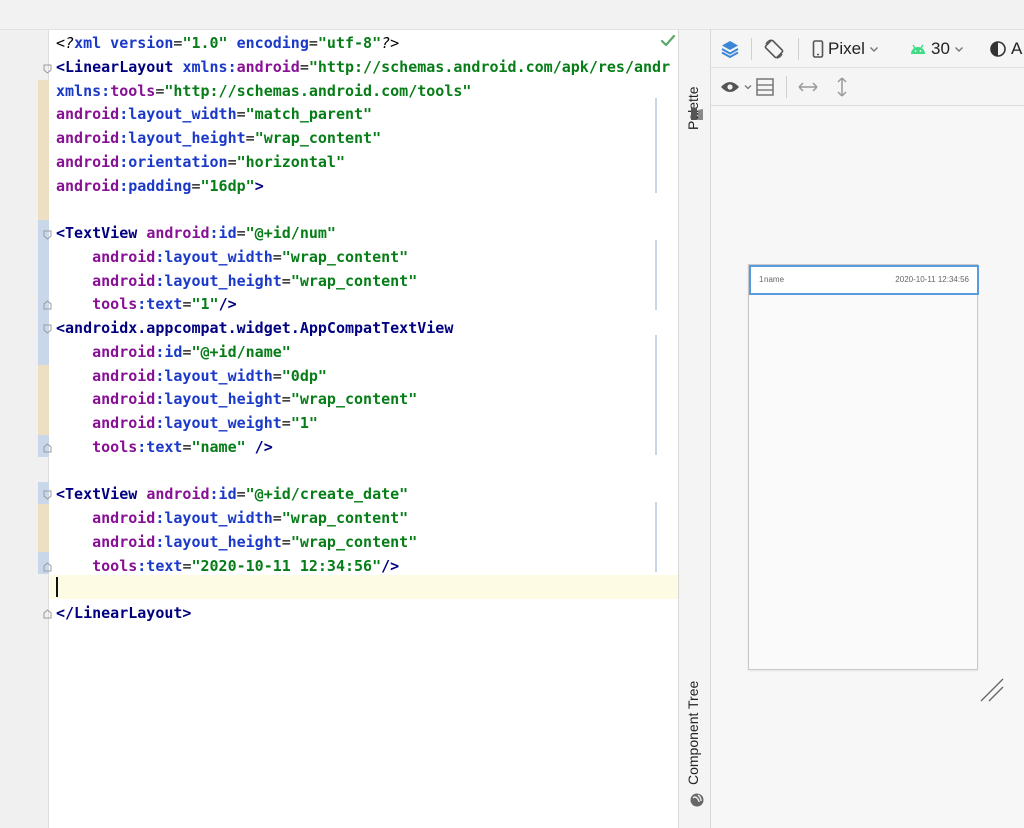 This screenshot has width=1024, height=828. What do you see at coordinates (992, 690) in the screenshot?
I see `resize-handle-icon` at bounding box center [992, 690].